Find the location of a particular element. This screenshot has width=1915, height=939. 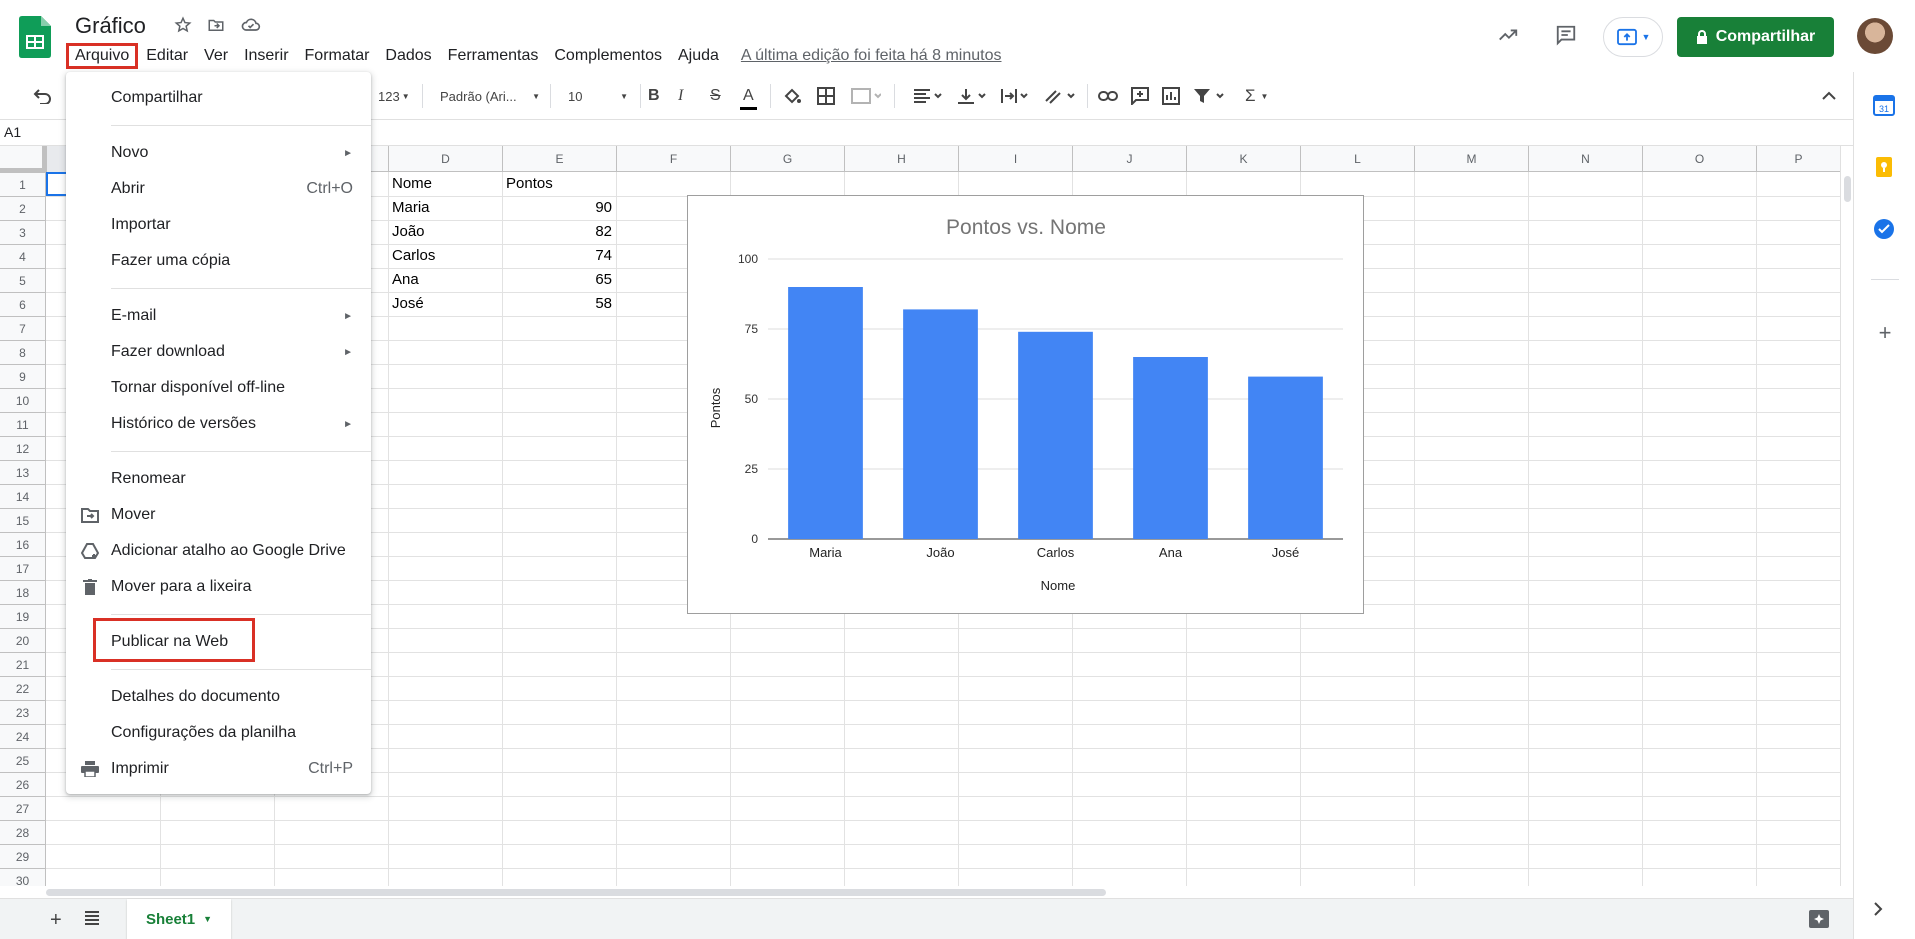

cell-reference: A1 is located at coordinates (12, 132).